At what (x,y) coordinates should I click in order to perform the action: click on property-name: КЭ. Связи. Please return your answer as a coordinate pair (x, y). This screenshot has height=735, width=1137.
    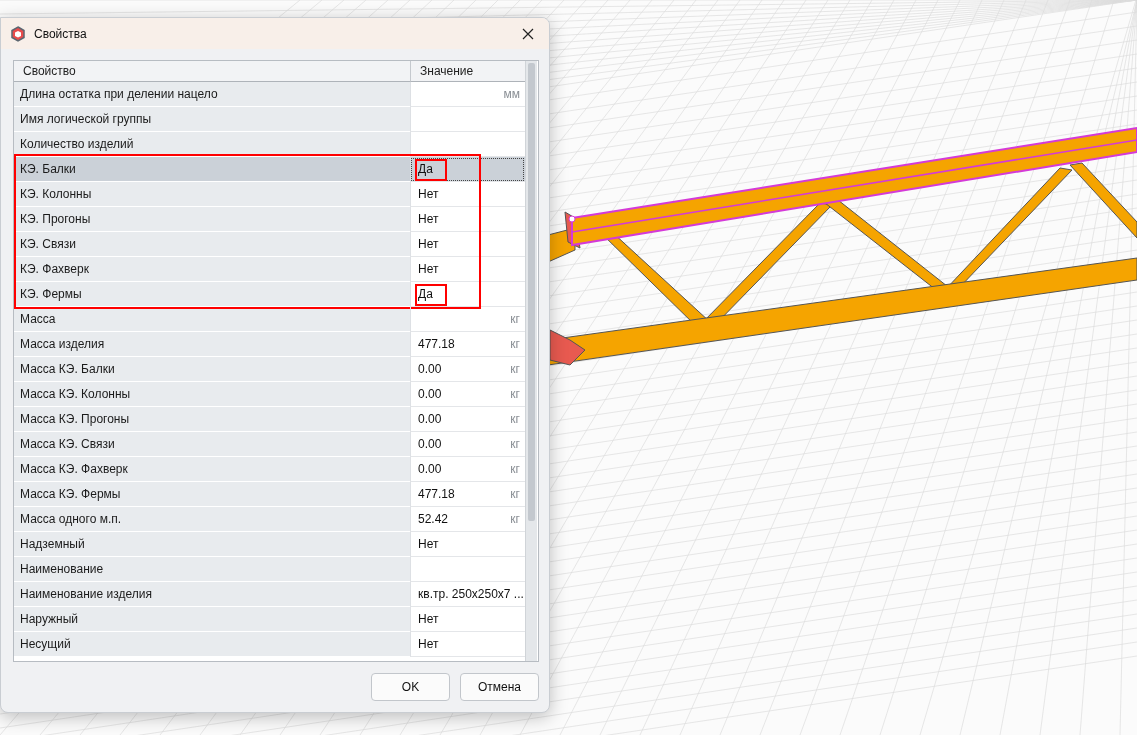
    Looking at the image, I should click on (212, 244).